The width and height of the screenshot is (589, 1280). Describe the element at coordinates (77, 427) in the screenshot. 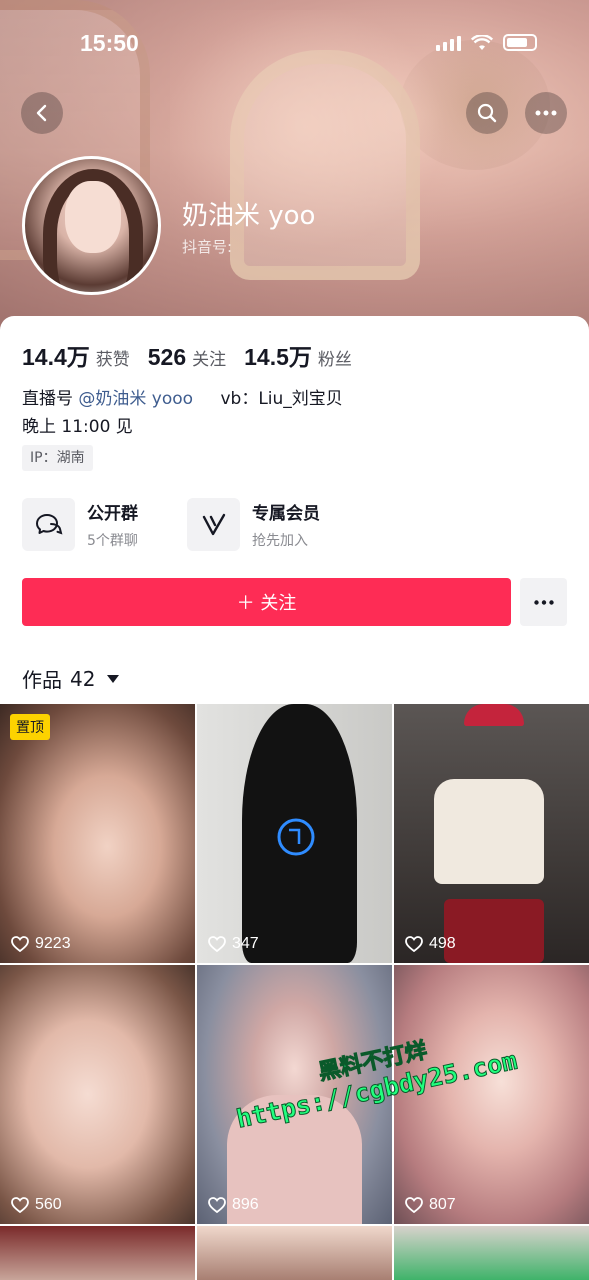

I see `bio-line-2: 晚上 11:00 见` at that location.